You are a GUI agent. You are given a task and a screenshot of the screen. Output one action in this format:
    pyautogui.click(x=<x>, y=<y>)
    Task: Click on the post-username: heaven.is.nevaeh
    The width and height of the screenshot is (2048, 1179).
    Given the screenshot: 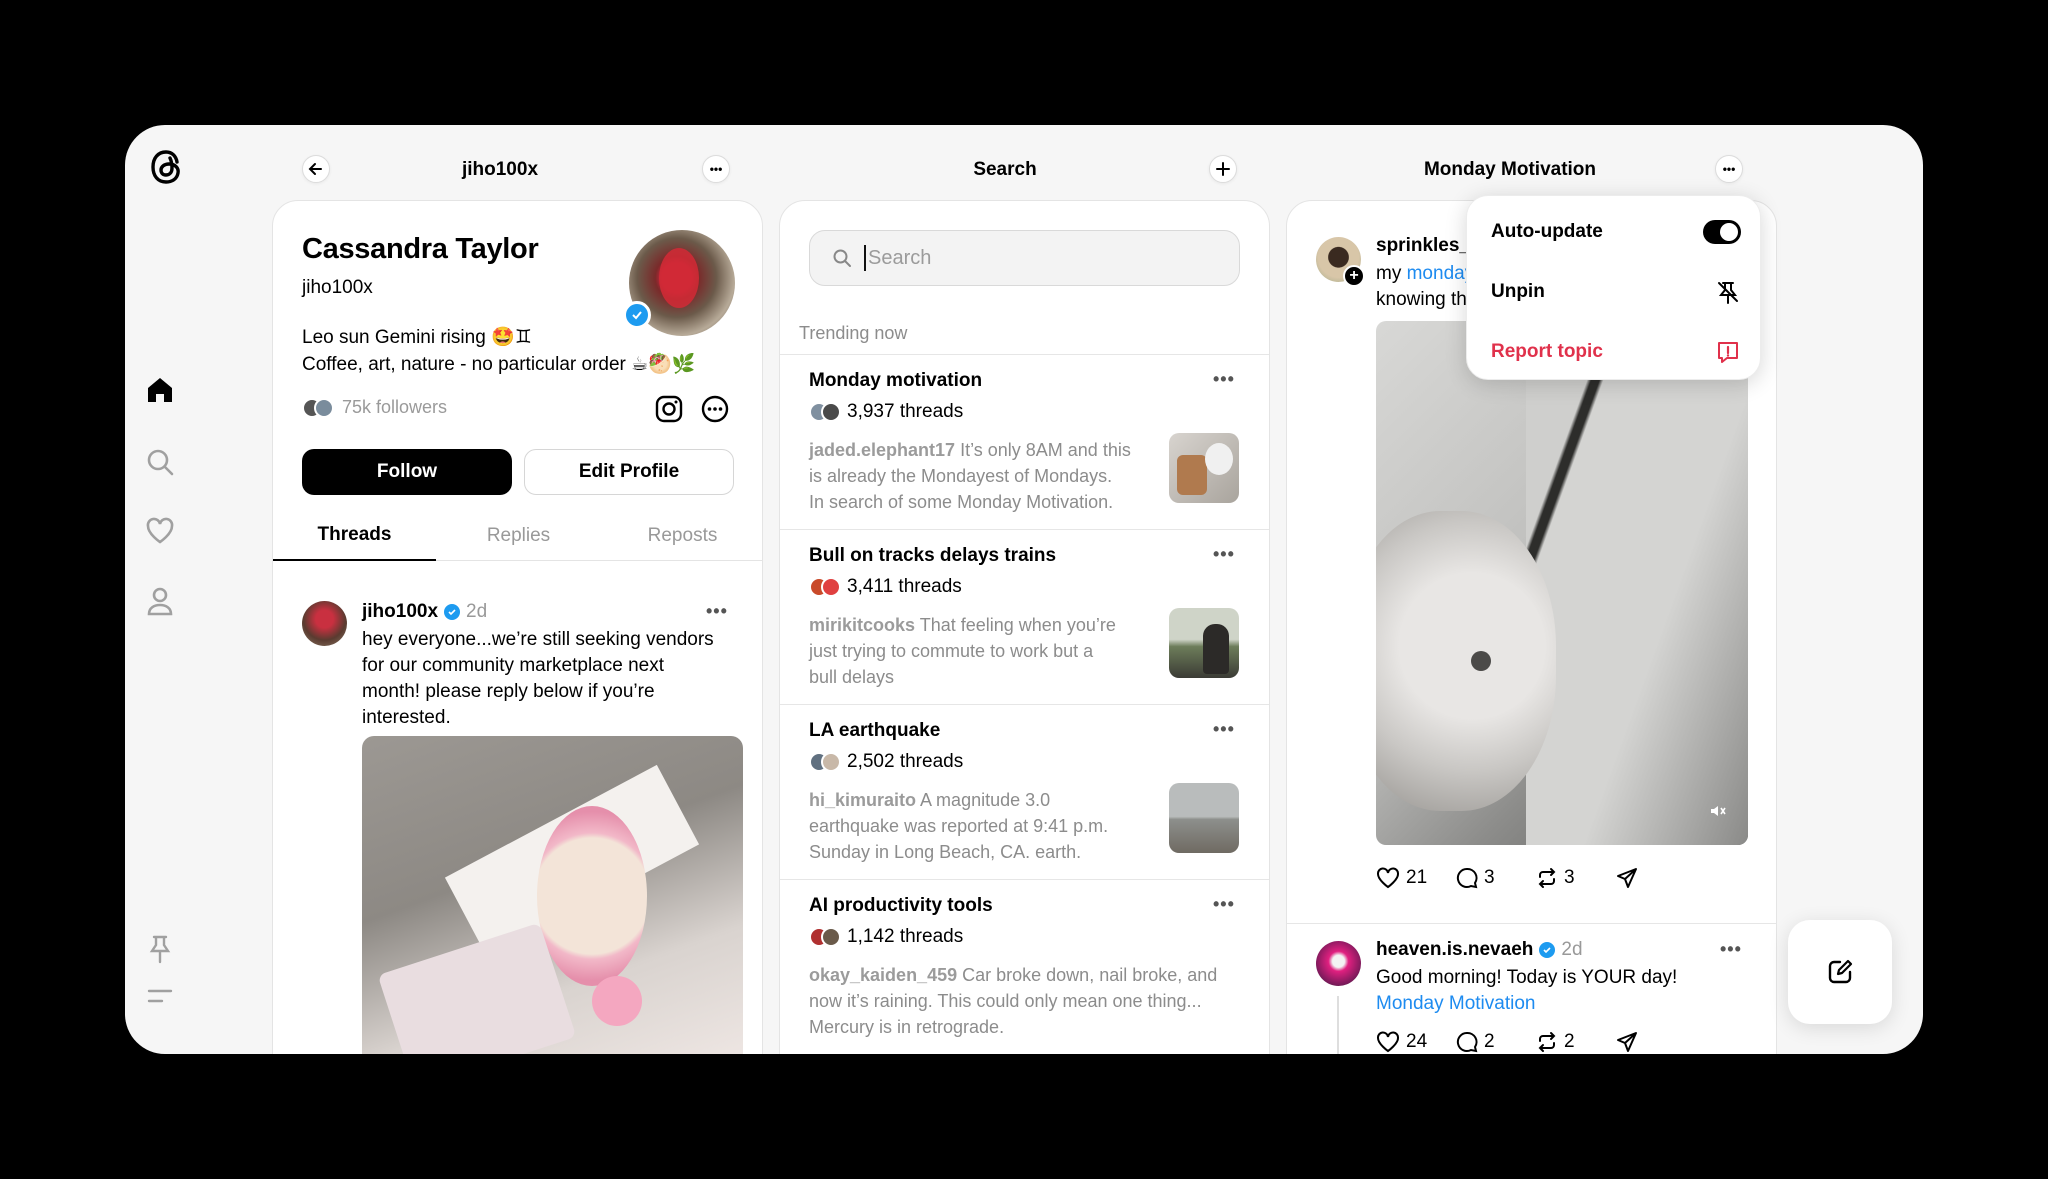 What is the action you would take?
    pyautogui.click(x=1454, y=950)
    